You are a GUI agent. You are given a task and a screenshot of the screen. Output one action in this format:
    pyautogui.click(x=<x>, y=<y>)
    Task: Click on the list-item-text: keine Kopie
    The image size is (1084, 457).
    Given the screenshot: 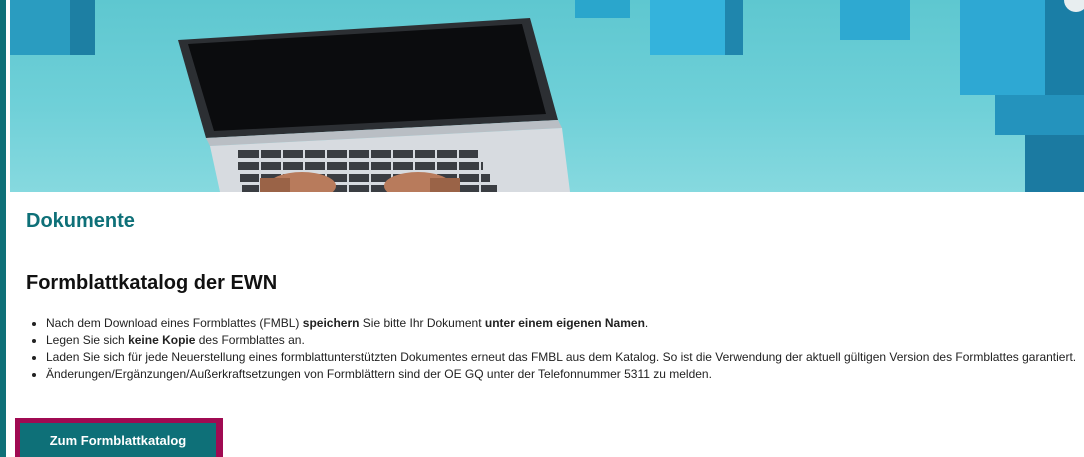 What is the action you would take?
    pyautogui.click(x=162, y=340)
    